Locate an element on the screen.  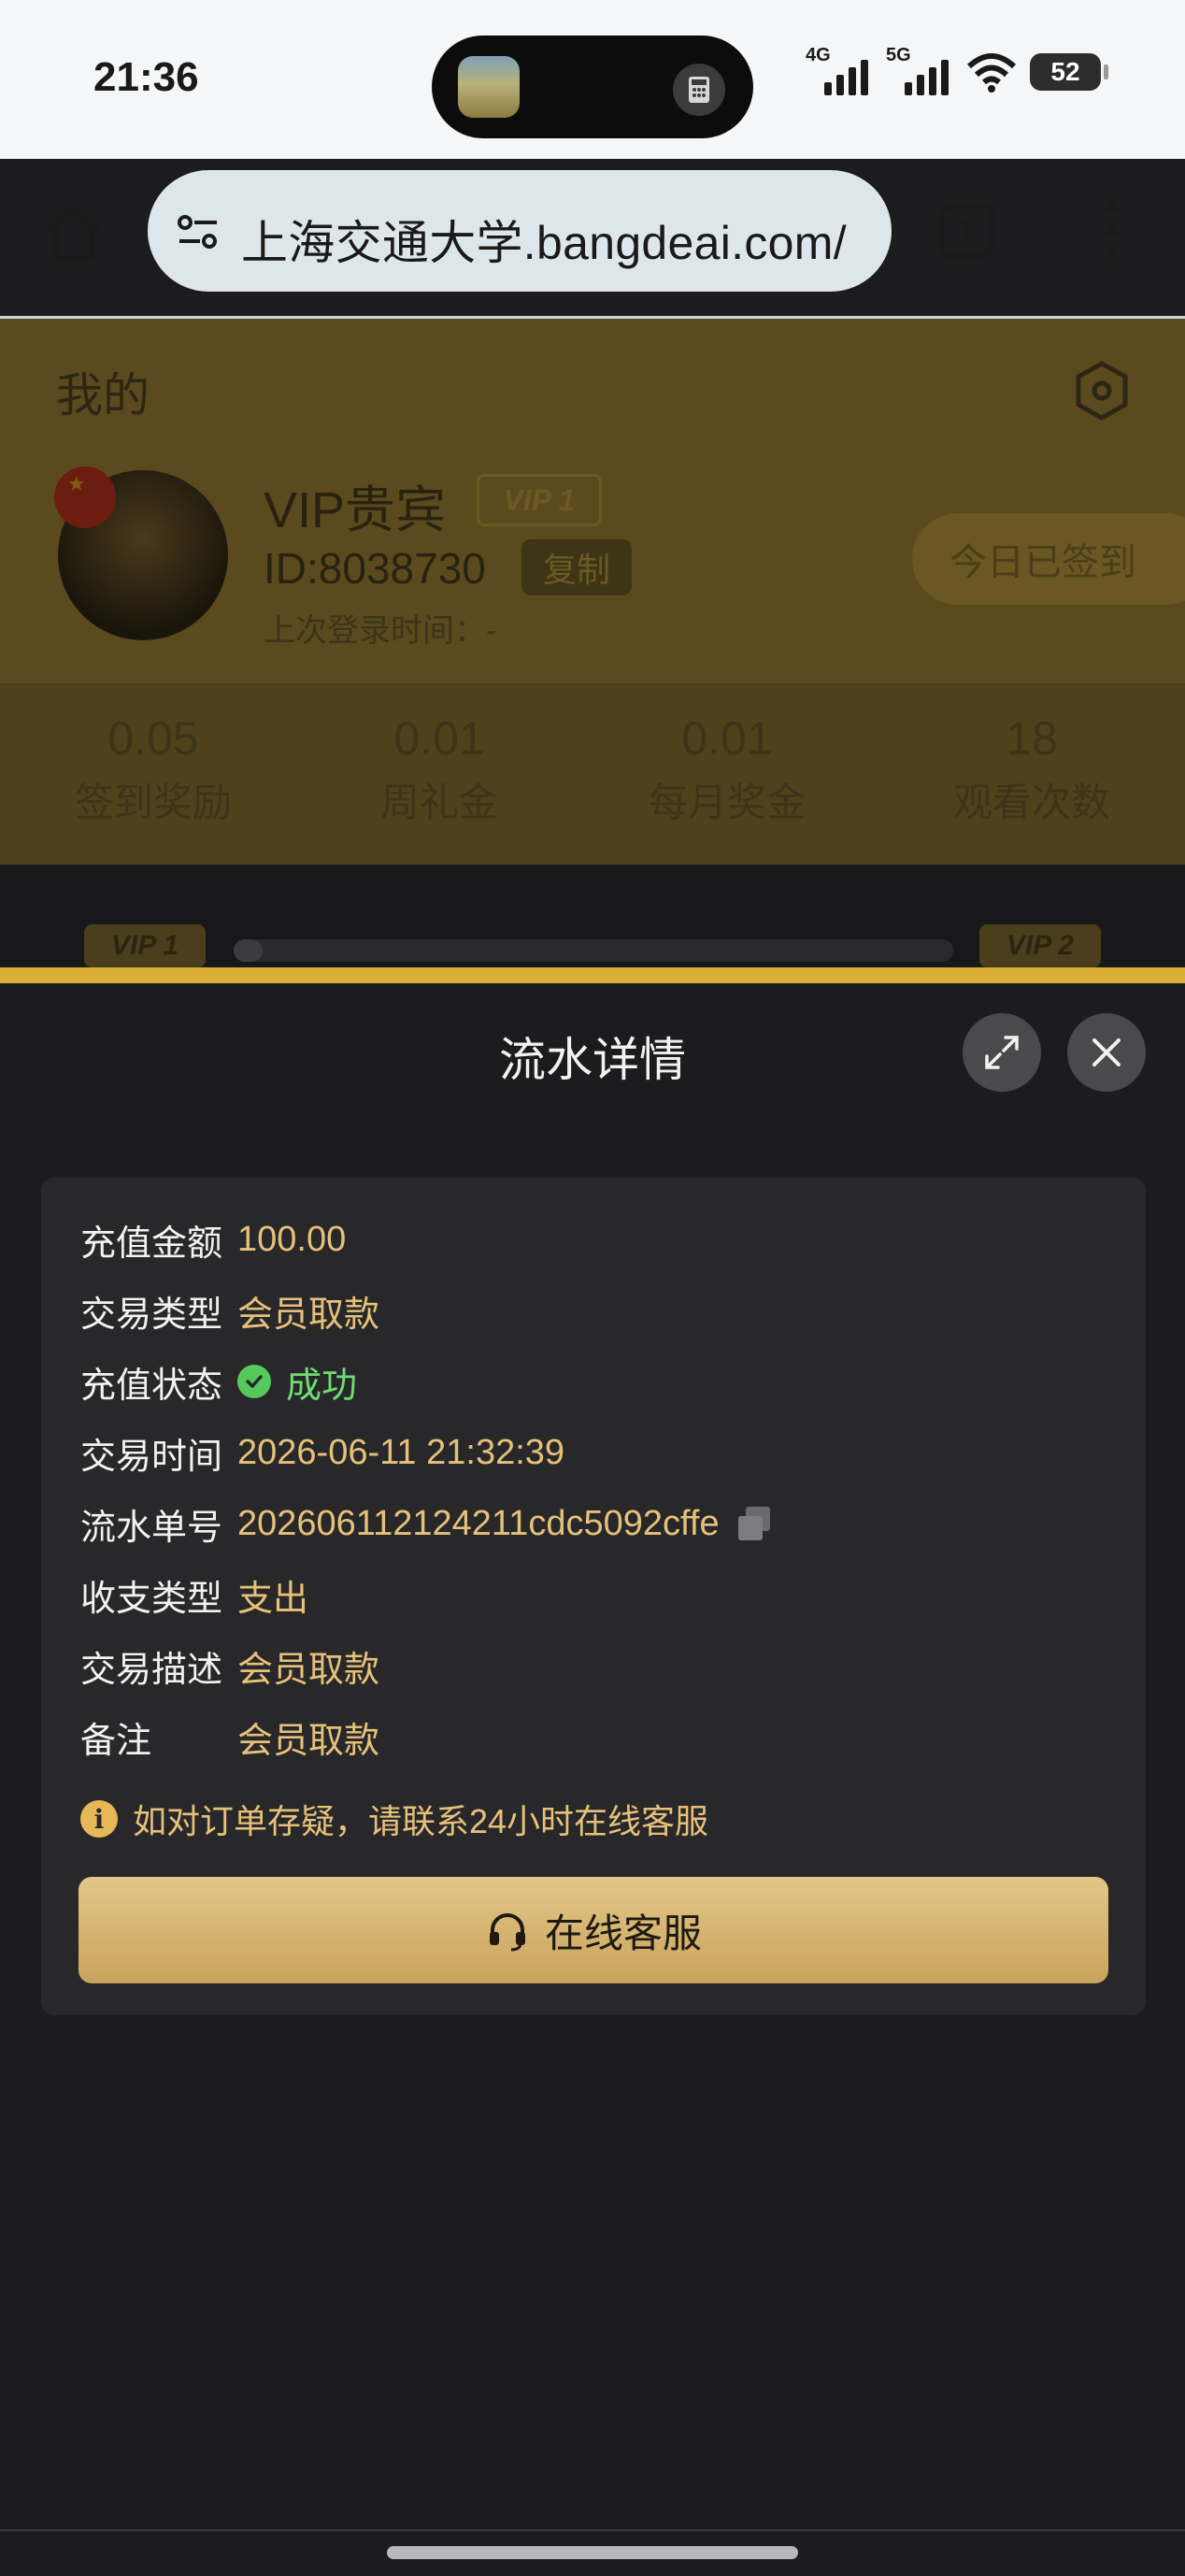
stat-item: 0.01 每月奖金 is located at coordinates (727, 769).